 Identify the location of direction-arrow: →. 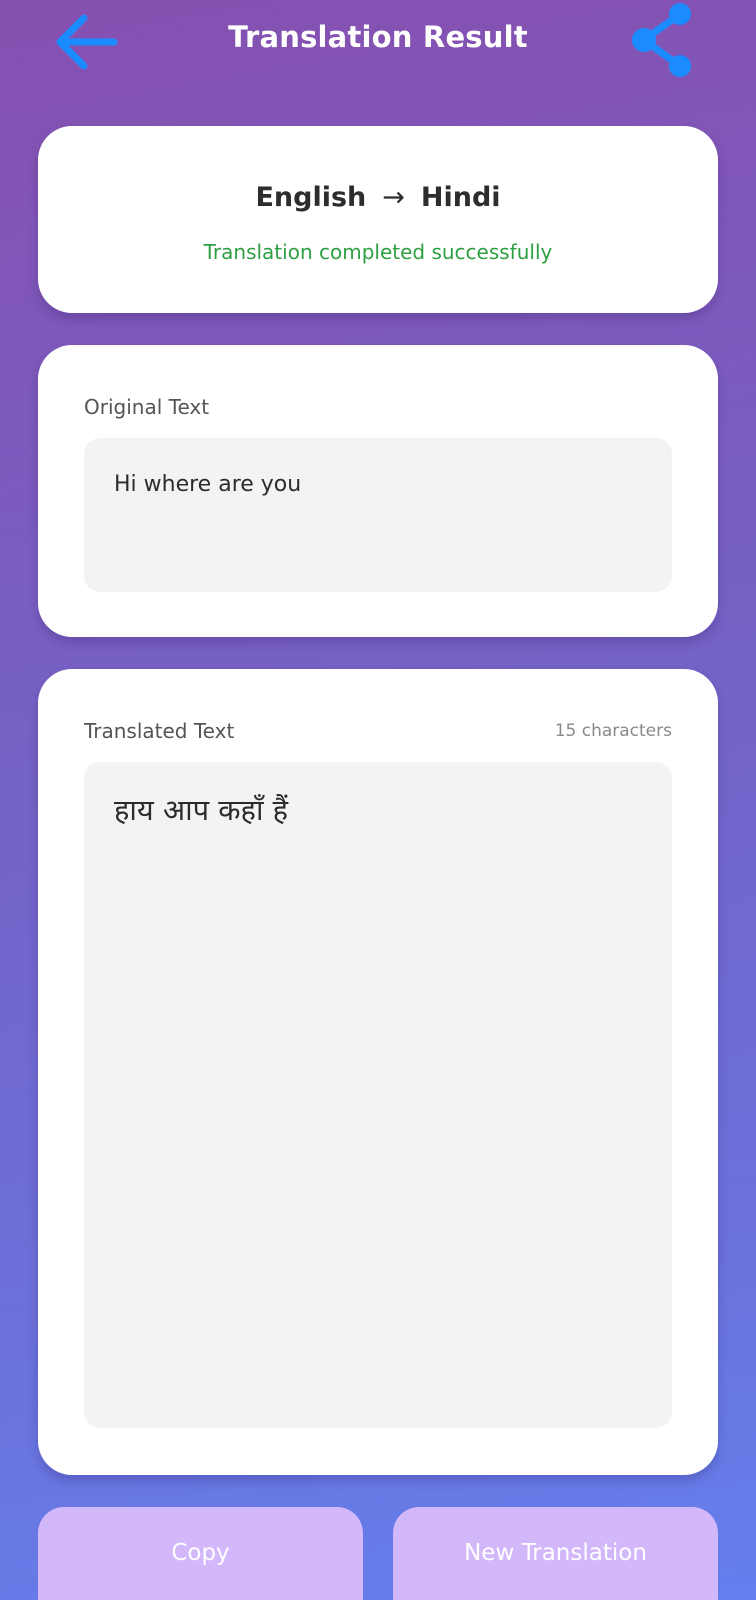
(393, 197).